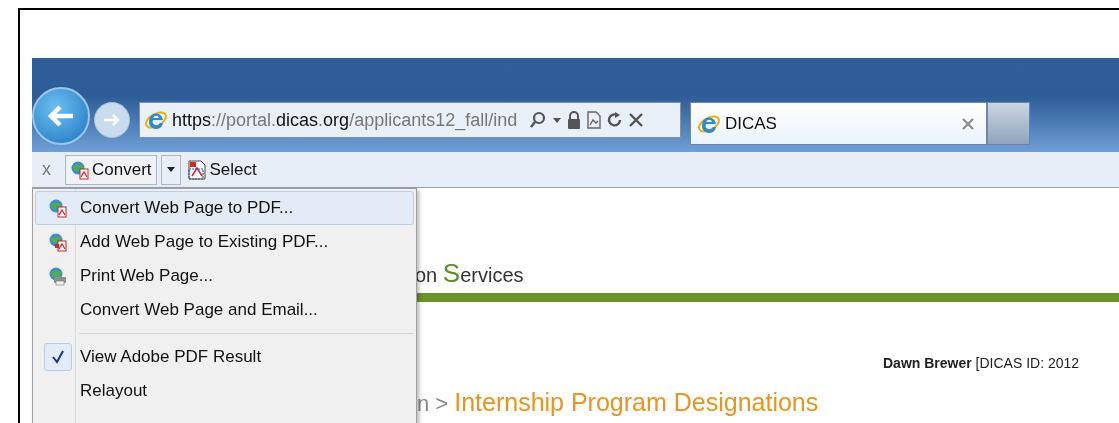 The image size is (1119, 423). What do you see at coordinates (574, 120) in the screenshot?
I see `lock-icon` at bounding box center [574, 120].